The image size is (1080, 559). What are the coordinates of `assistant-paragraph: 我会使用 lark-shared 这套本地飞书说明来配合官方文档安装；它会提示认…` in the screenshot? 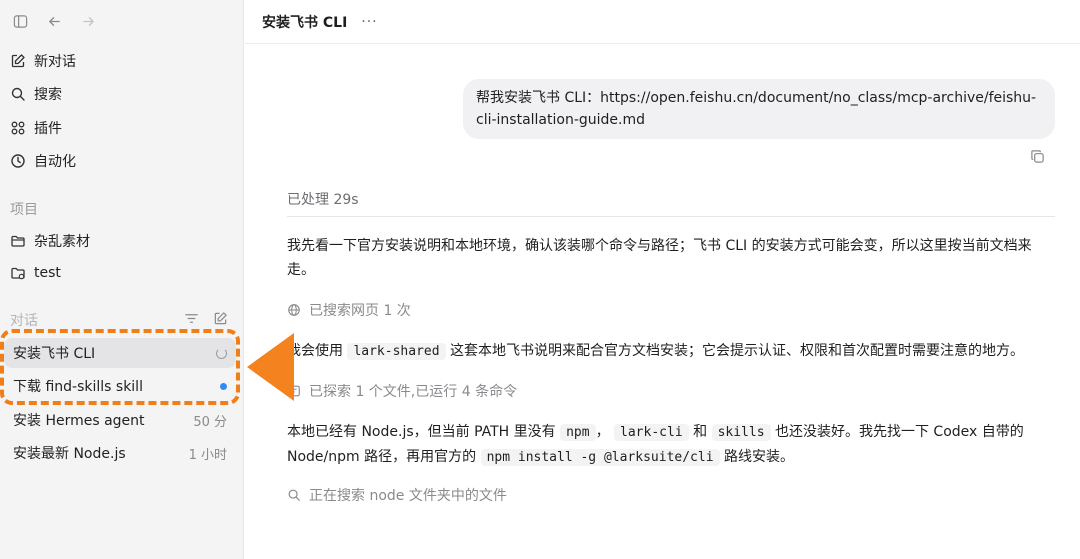 It's located at (672, 351).